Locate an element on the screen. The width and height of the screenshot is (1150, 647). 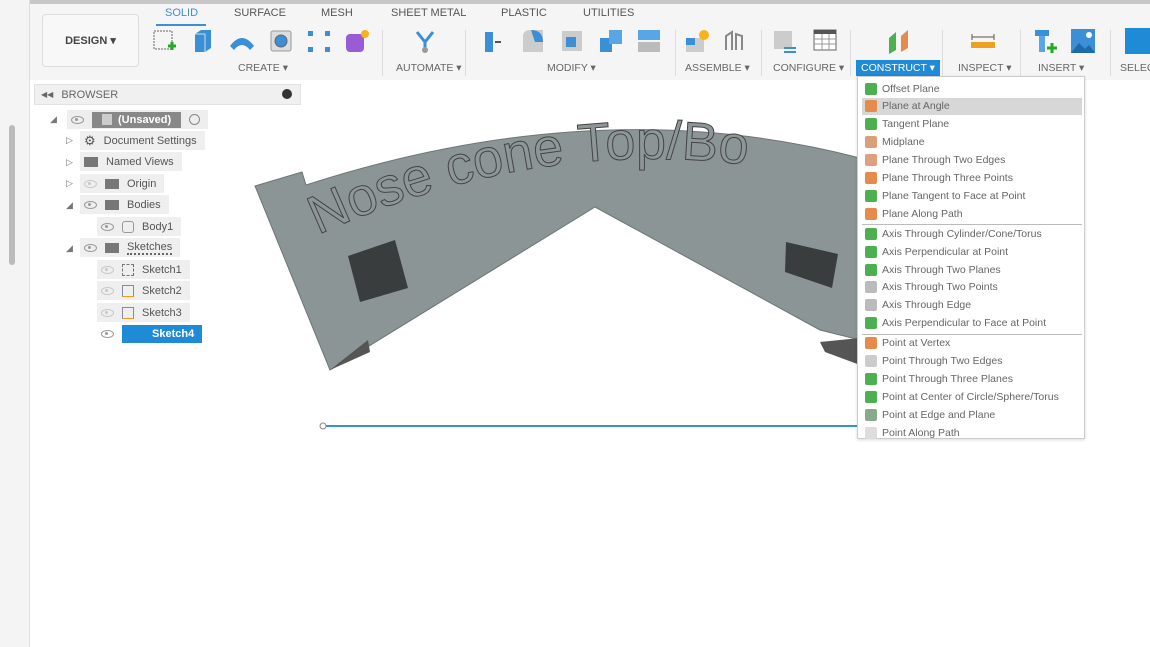
tree-item-sketches: Sketches is located at coordinates (130, 247).